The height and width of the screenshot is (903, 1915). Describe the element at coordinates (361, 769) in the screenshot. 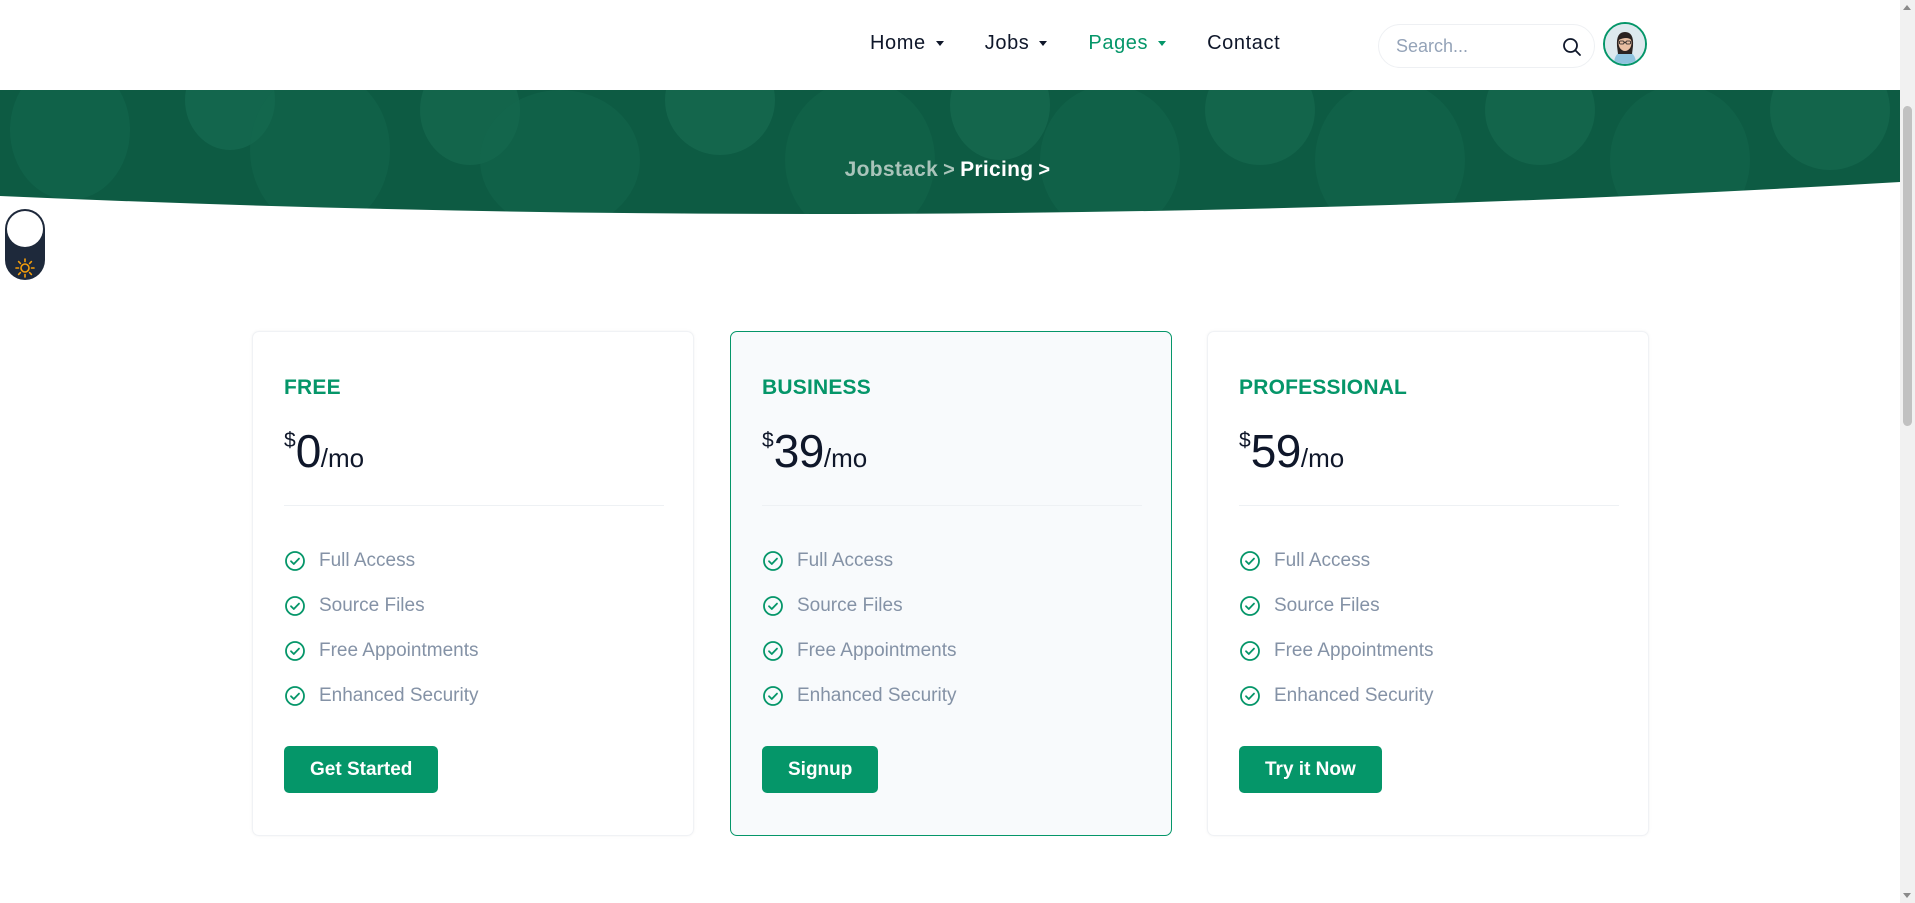

I see `get-started-button: Get Started` at that location.